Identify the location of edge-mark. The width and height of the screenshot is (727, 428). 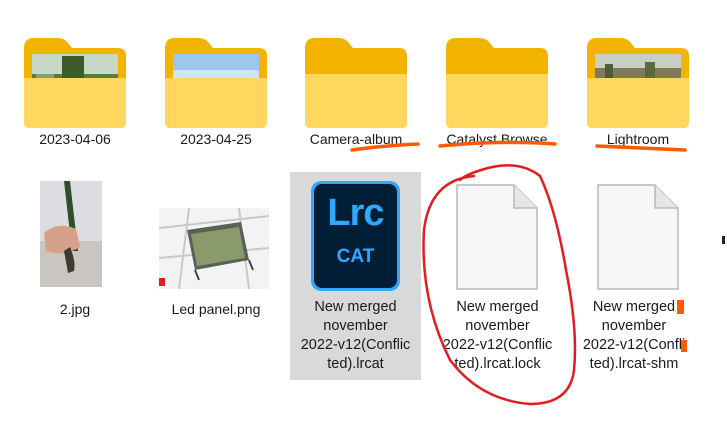
(723, 240).